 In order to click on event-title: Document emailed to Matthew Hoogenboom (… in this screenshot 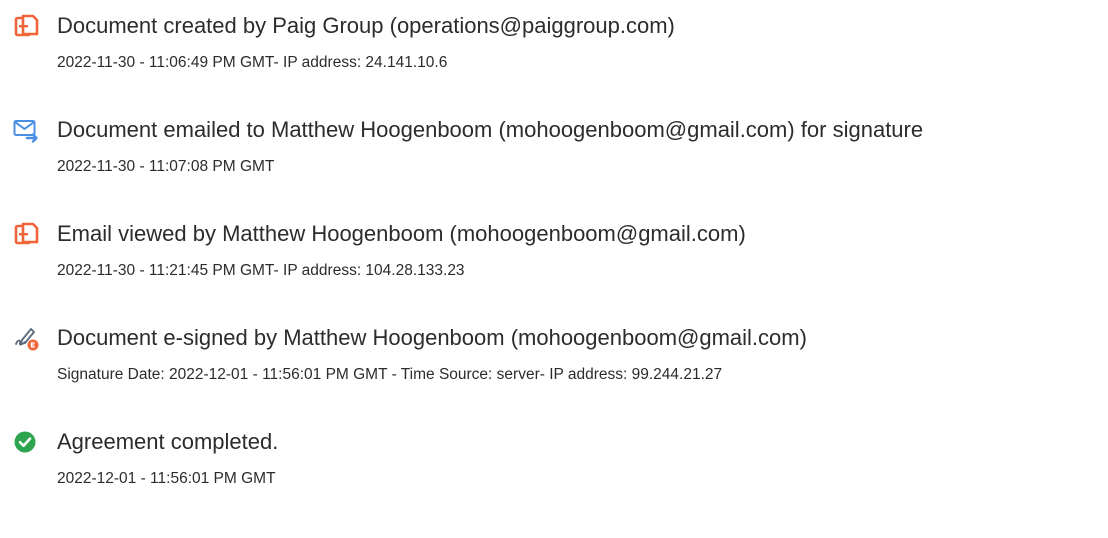, I will do `click(490, 129)`.